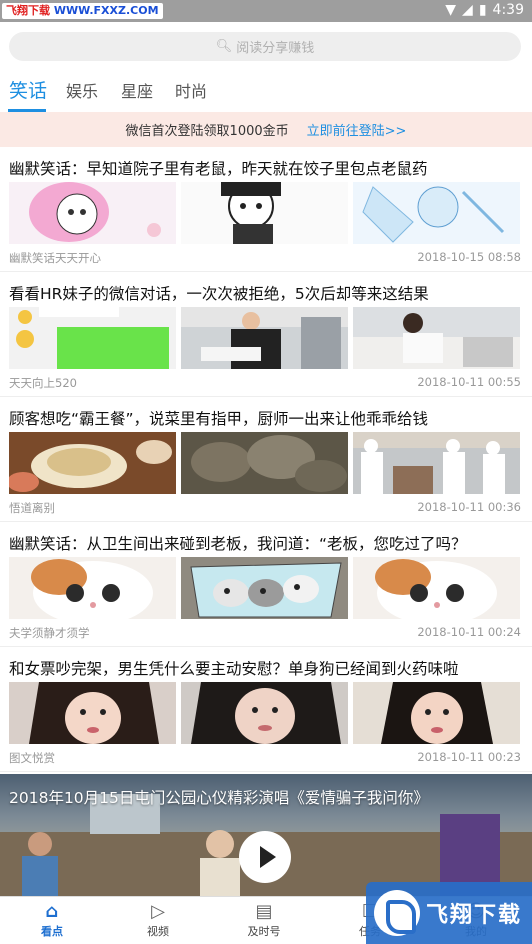 The height and width of the screenshot is (944, 532). What do you see at coordinates (219, 798) in the screenshot?
I see `video-title: 2018年10月15日屯门公园心仪精彩演唱《爱情骗子我问你》` at bounding box center [219, 798].